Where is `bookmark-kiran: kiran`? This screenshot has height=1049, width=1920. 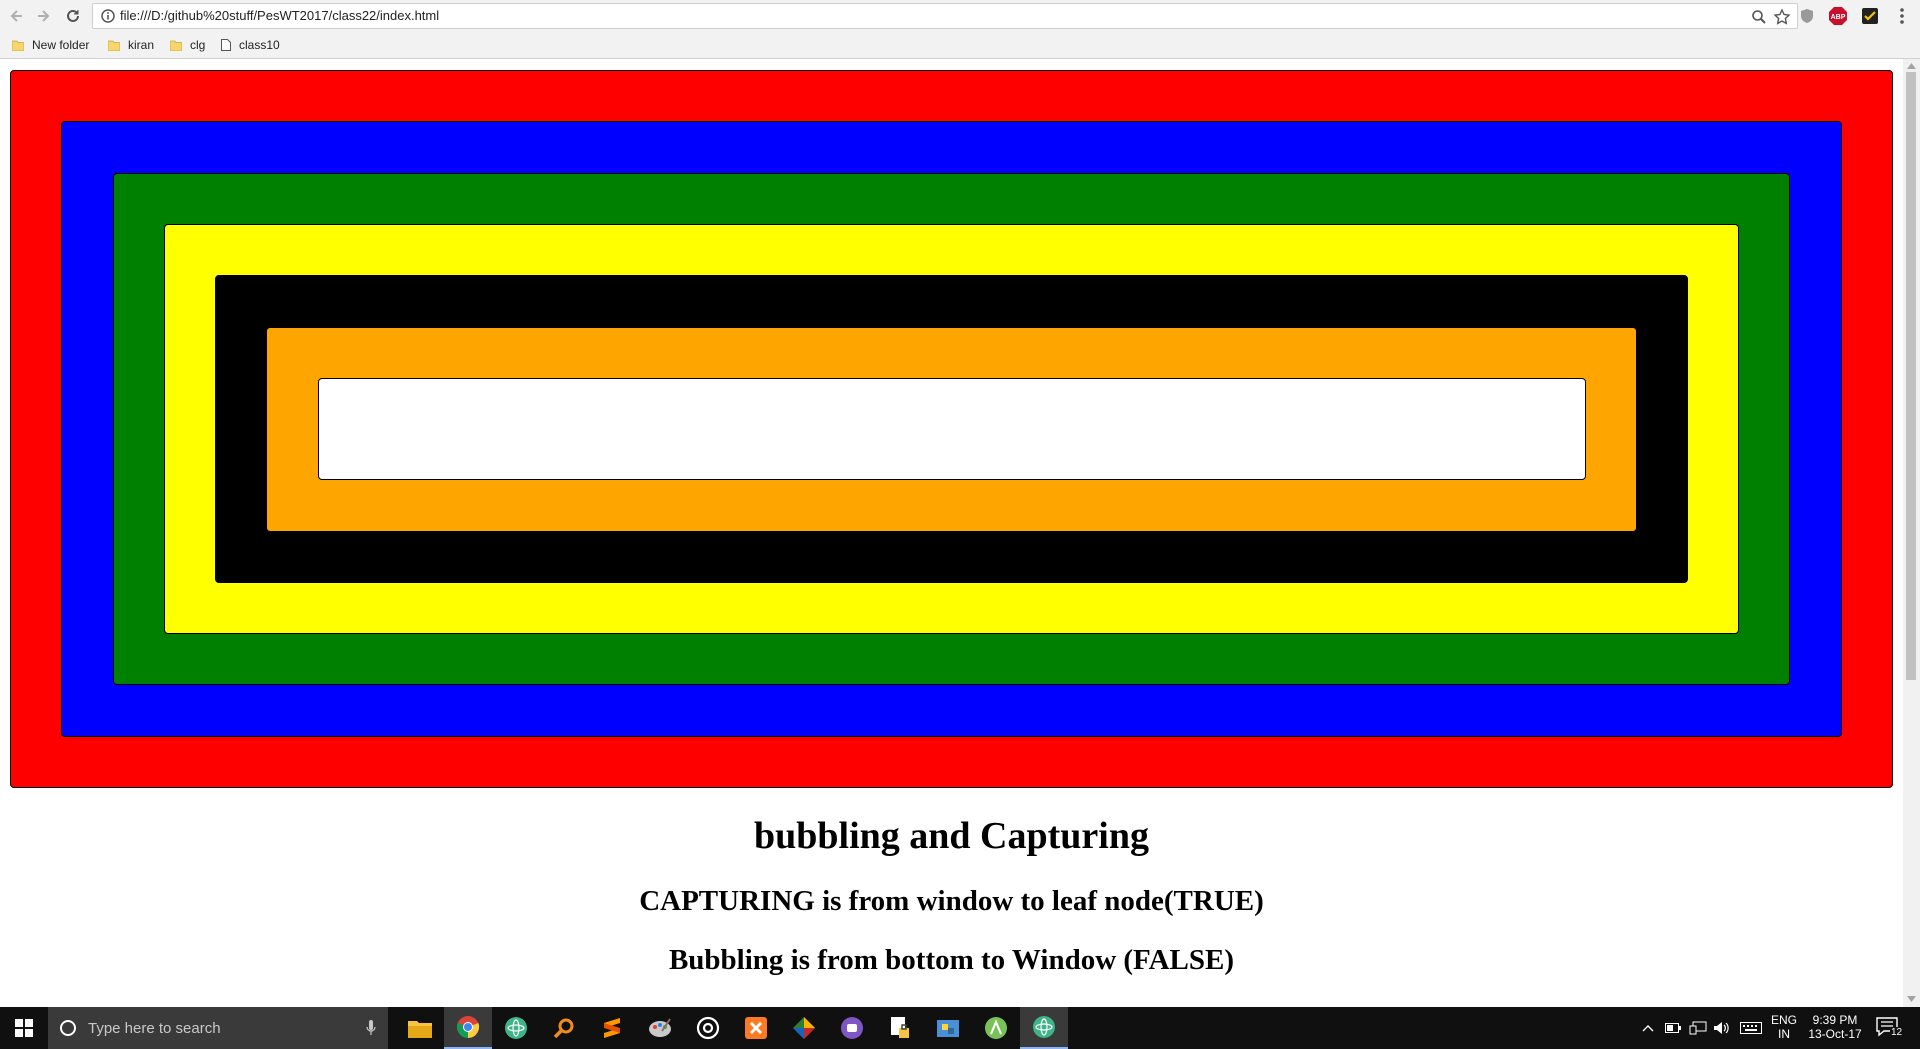
bookmark-kiran: kiran is located at coordinates (131, 45).